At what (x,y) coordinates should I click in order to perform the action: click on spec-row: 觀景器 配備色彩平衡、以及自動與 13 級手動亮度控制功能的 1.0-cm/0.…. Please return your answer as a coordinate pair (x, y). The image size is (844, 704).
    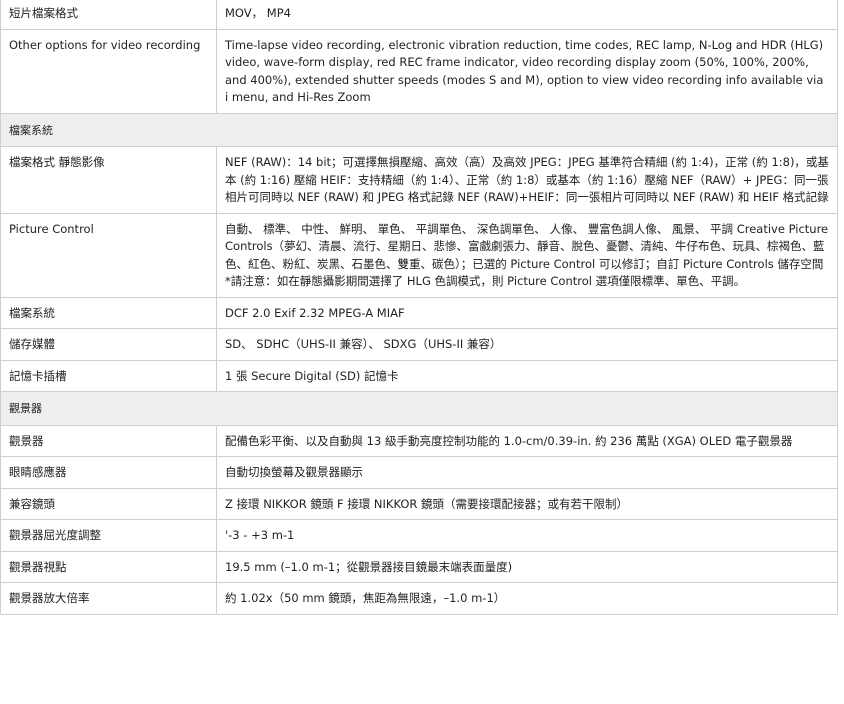
    Looking at the image, I should click on (419, 440).